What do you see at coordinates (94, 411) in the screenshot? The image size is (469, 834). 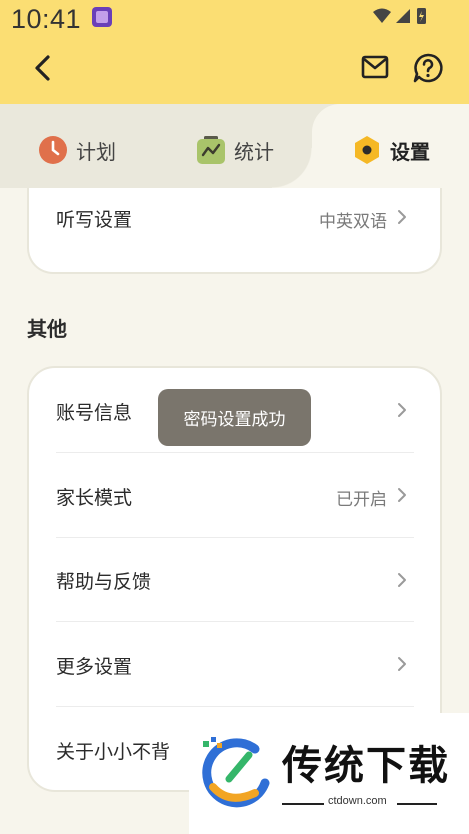 I see `list-item-account-info: 账号信息` at bounding box center [94, 411].